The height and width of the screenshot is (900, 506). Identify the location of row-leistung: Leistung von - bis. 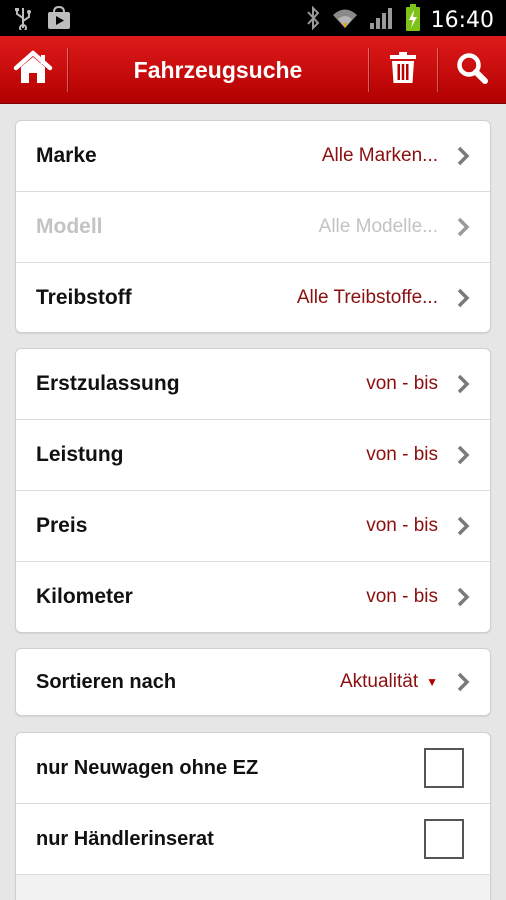
(253, 454).